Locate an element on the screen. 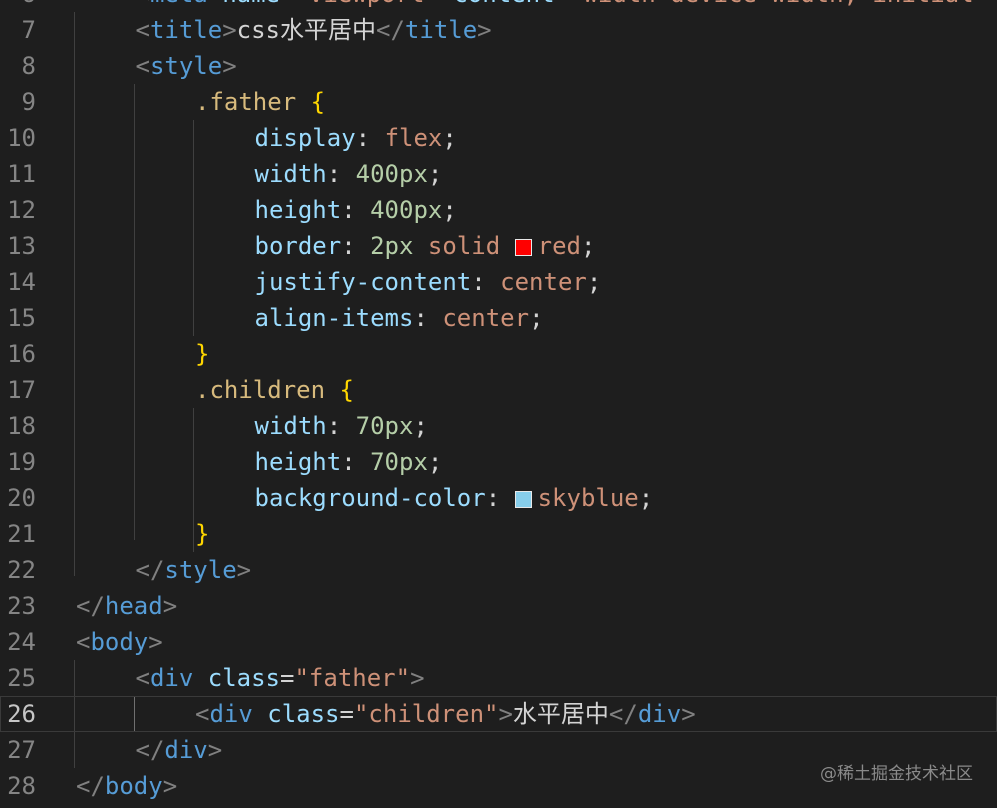 The width and height of the screenshot is (997, 808). code-text: <div class="father"> is located at coordinates (280, 678).